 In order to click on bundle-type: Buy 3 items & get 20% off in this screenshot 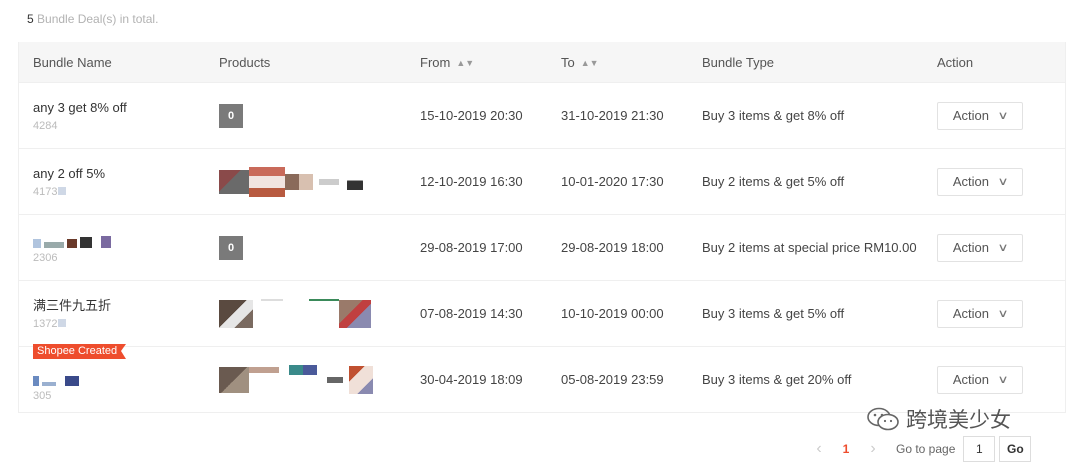, I will do `click(777, 379)`.